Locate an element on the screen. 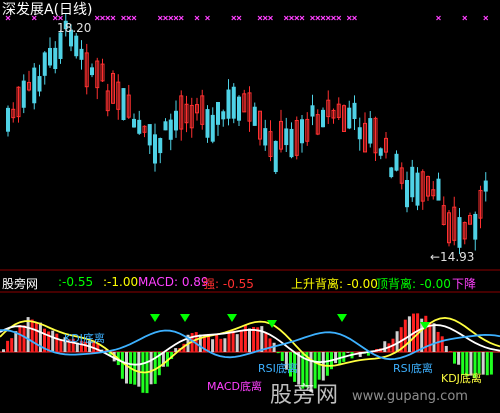 The height and width of the screenshot is (413, 500). indicator-value-strength: 强: -0.55 is located at coordinates (228, 284).